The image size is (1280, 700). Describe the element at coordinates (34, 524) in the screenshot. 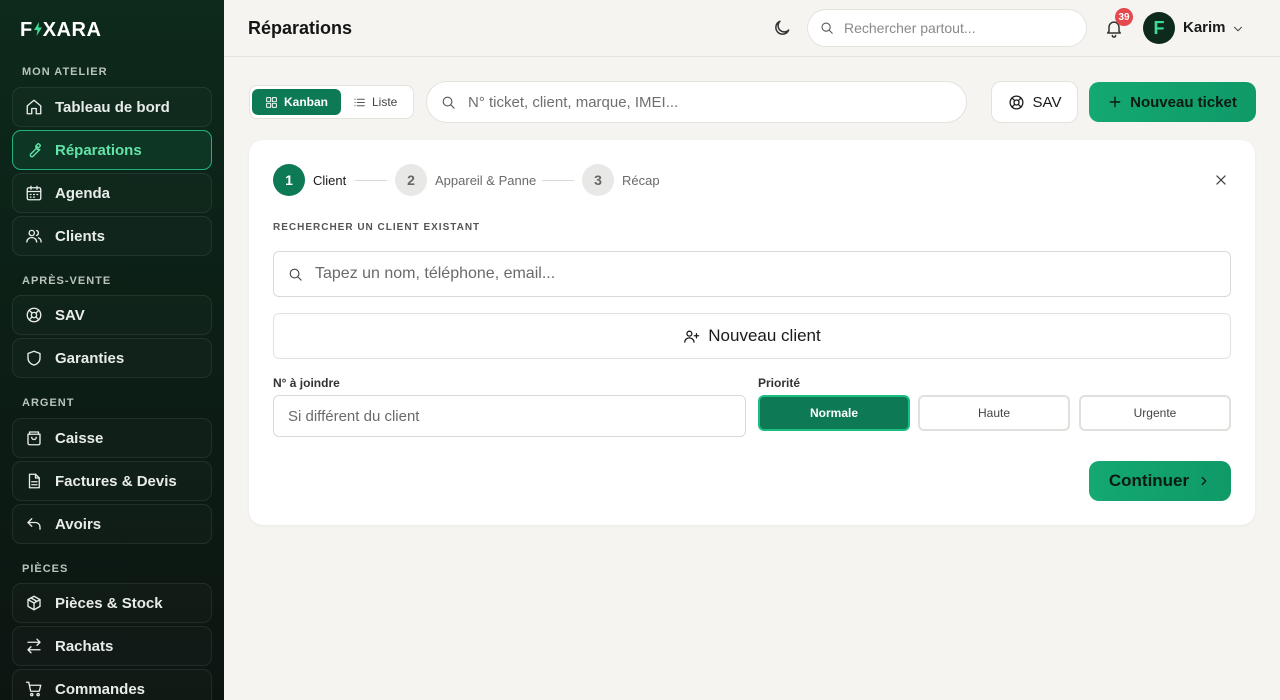

I see `undo-icon` at that location.